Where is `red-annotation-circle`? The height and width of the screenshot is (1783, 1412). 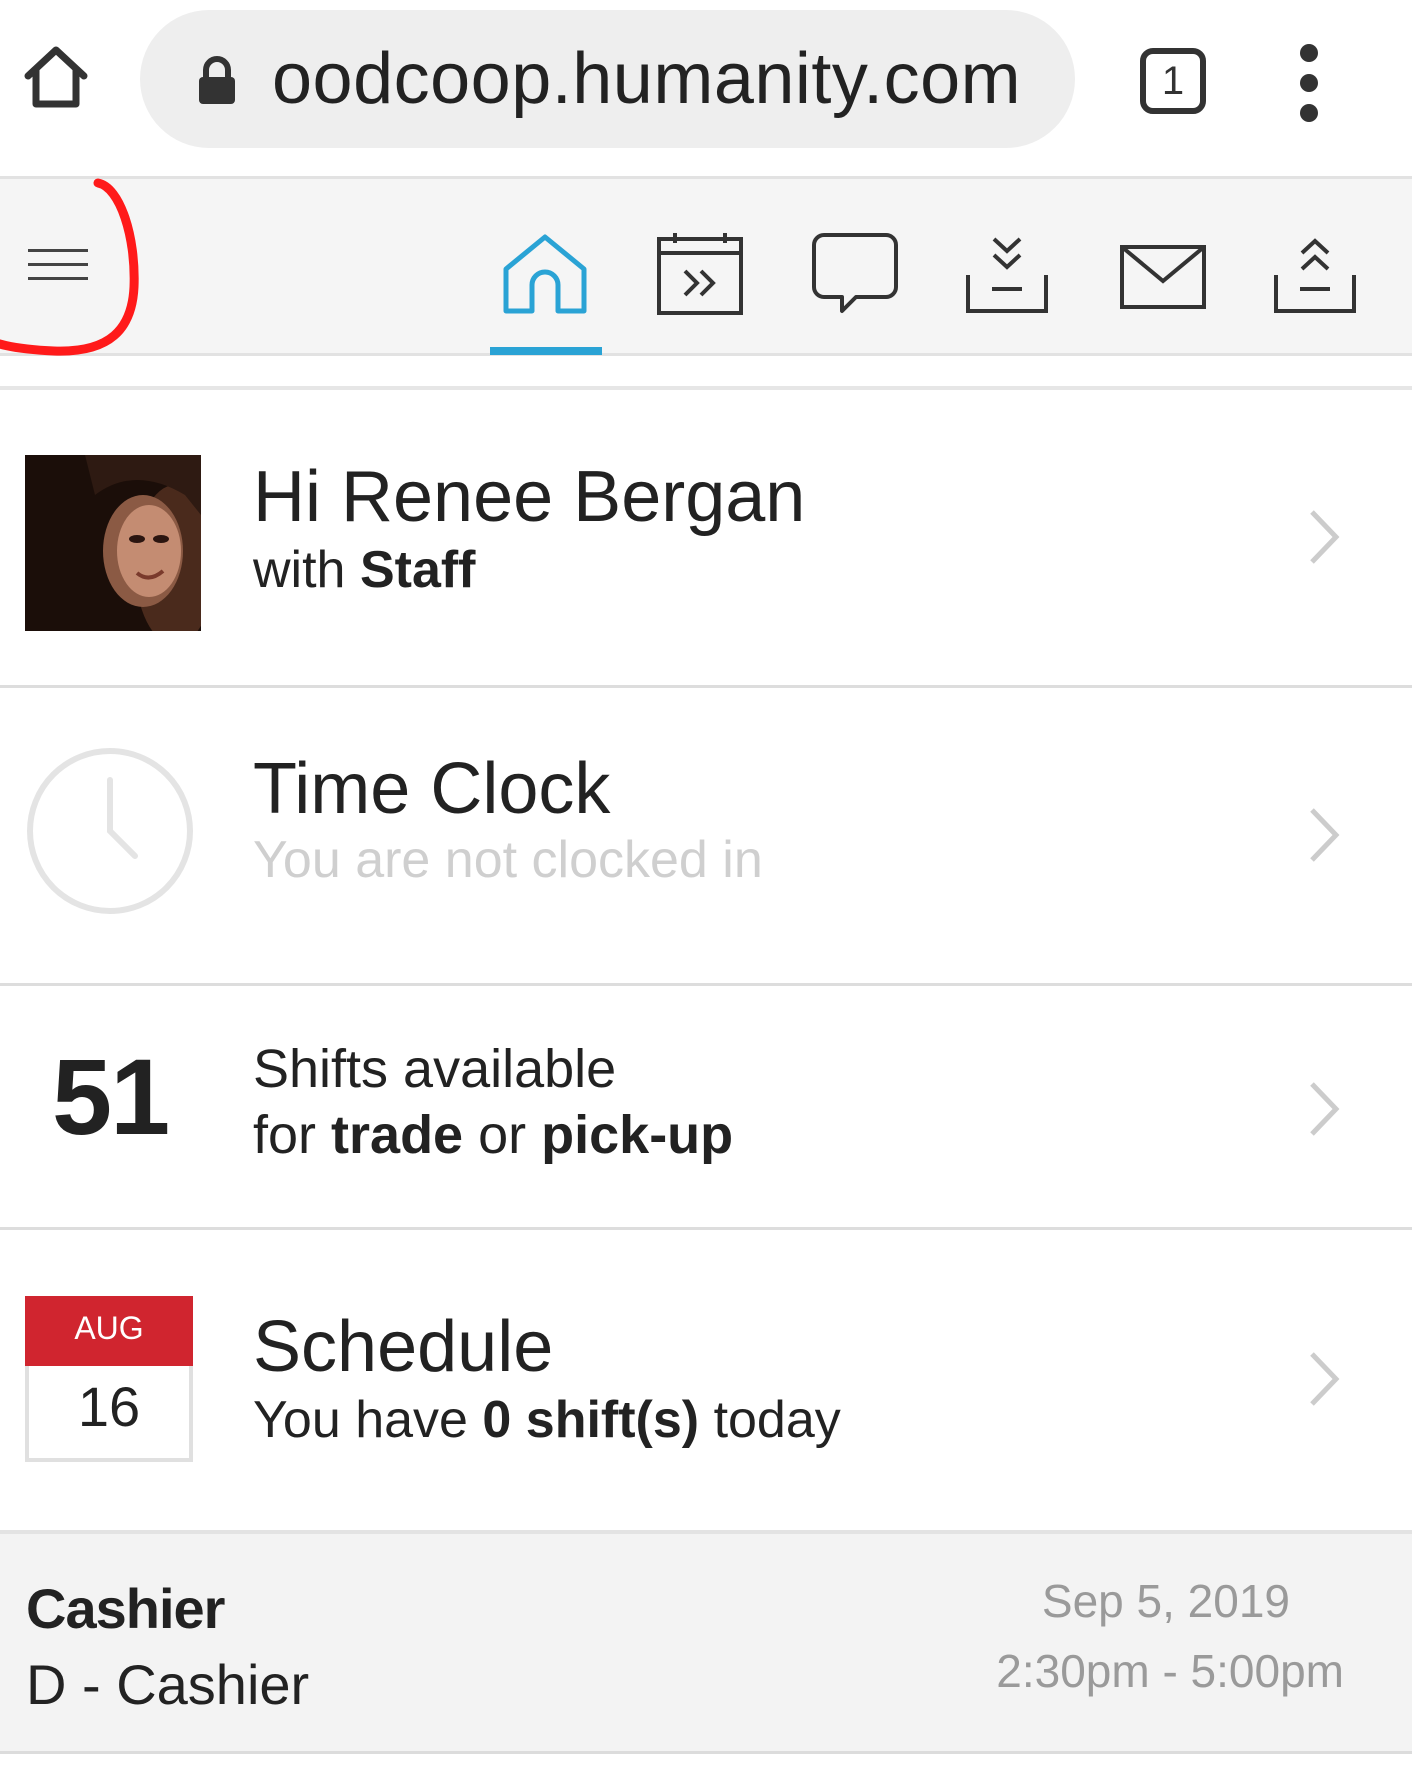
red-annotation-circle is located at coordinates (69, 267).